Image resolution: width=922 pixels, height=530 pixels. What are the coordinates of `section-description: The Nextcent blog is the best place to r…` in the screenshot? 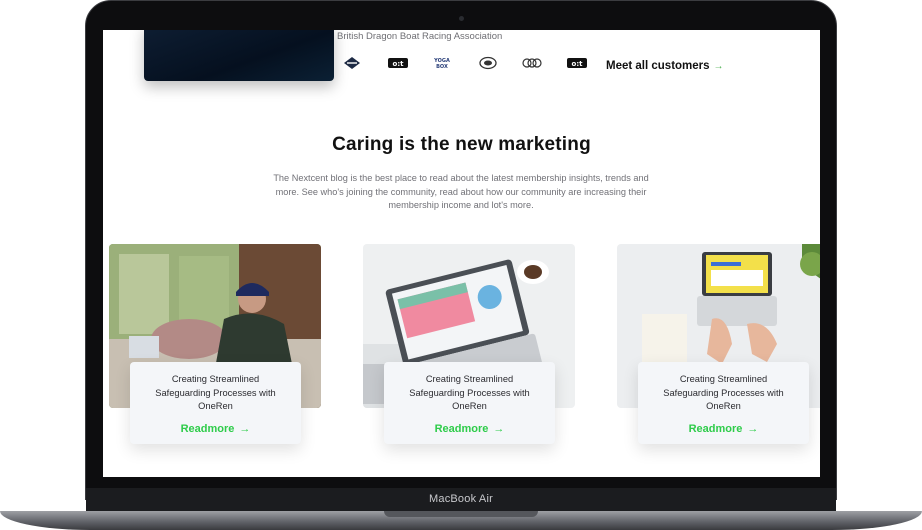 It's located at (461, 191).